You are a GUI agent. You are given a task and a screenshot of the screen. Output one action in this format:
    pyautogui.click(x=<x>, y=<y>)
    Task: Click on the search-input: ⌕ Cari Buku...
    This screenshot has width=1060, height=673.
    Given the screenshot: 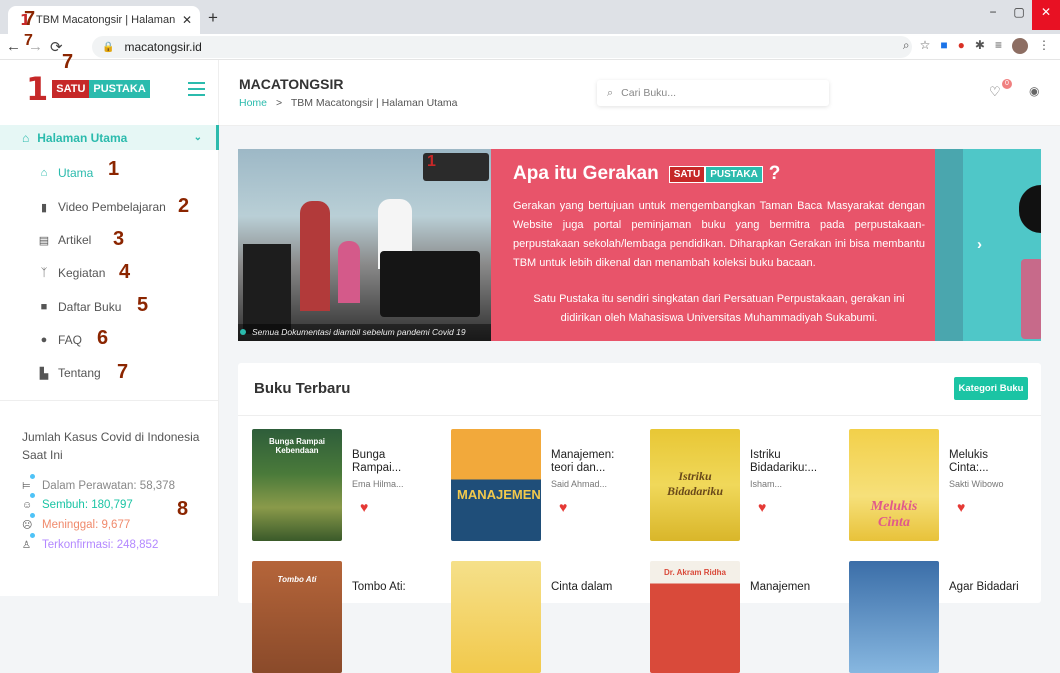 What is the action you would take?
    pyautogui.click(x=713, y=93)
    